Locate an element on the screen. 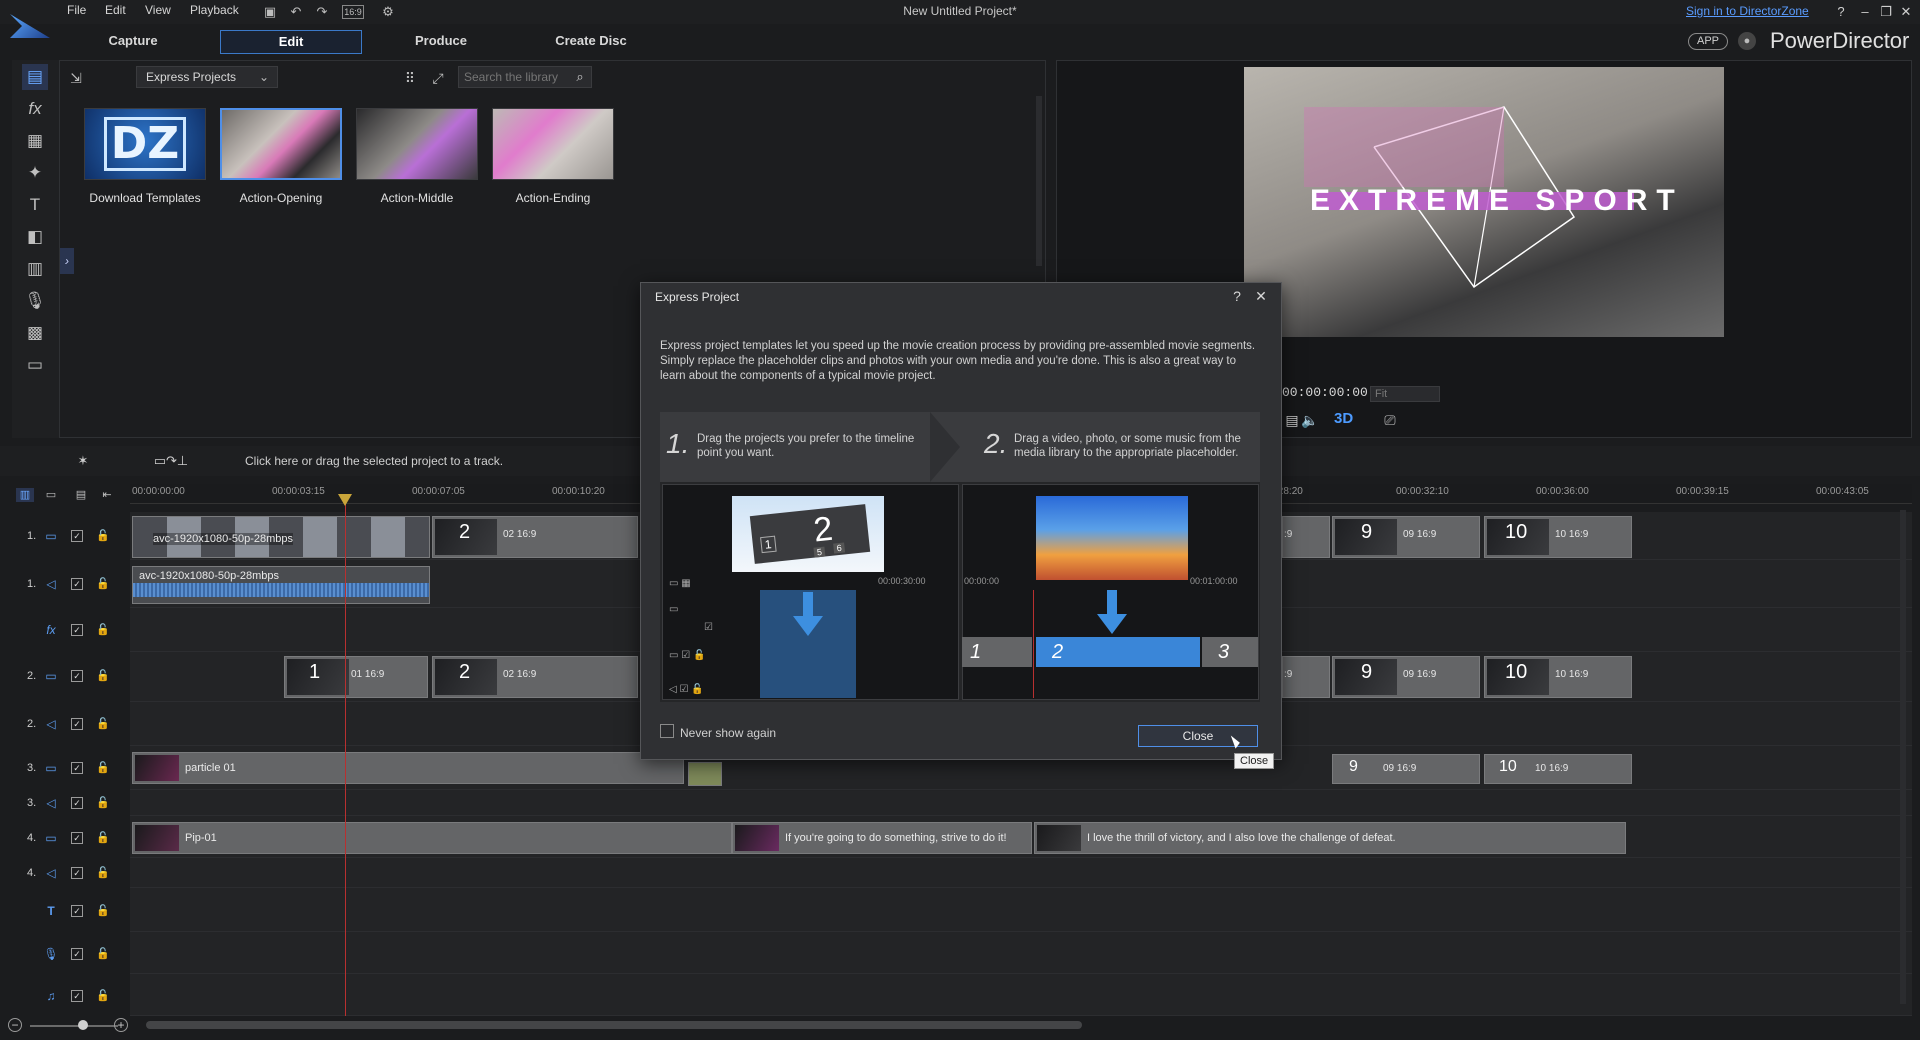  library-category-dropdown: Express Projects ⌄ is located at coordinates (207, 77).